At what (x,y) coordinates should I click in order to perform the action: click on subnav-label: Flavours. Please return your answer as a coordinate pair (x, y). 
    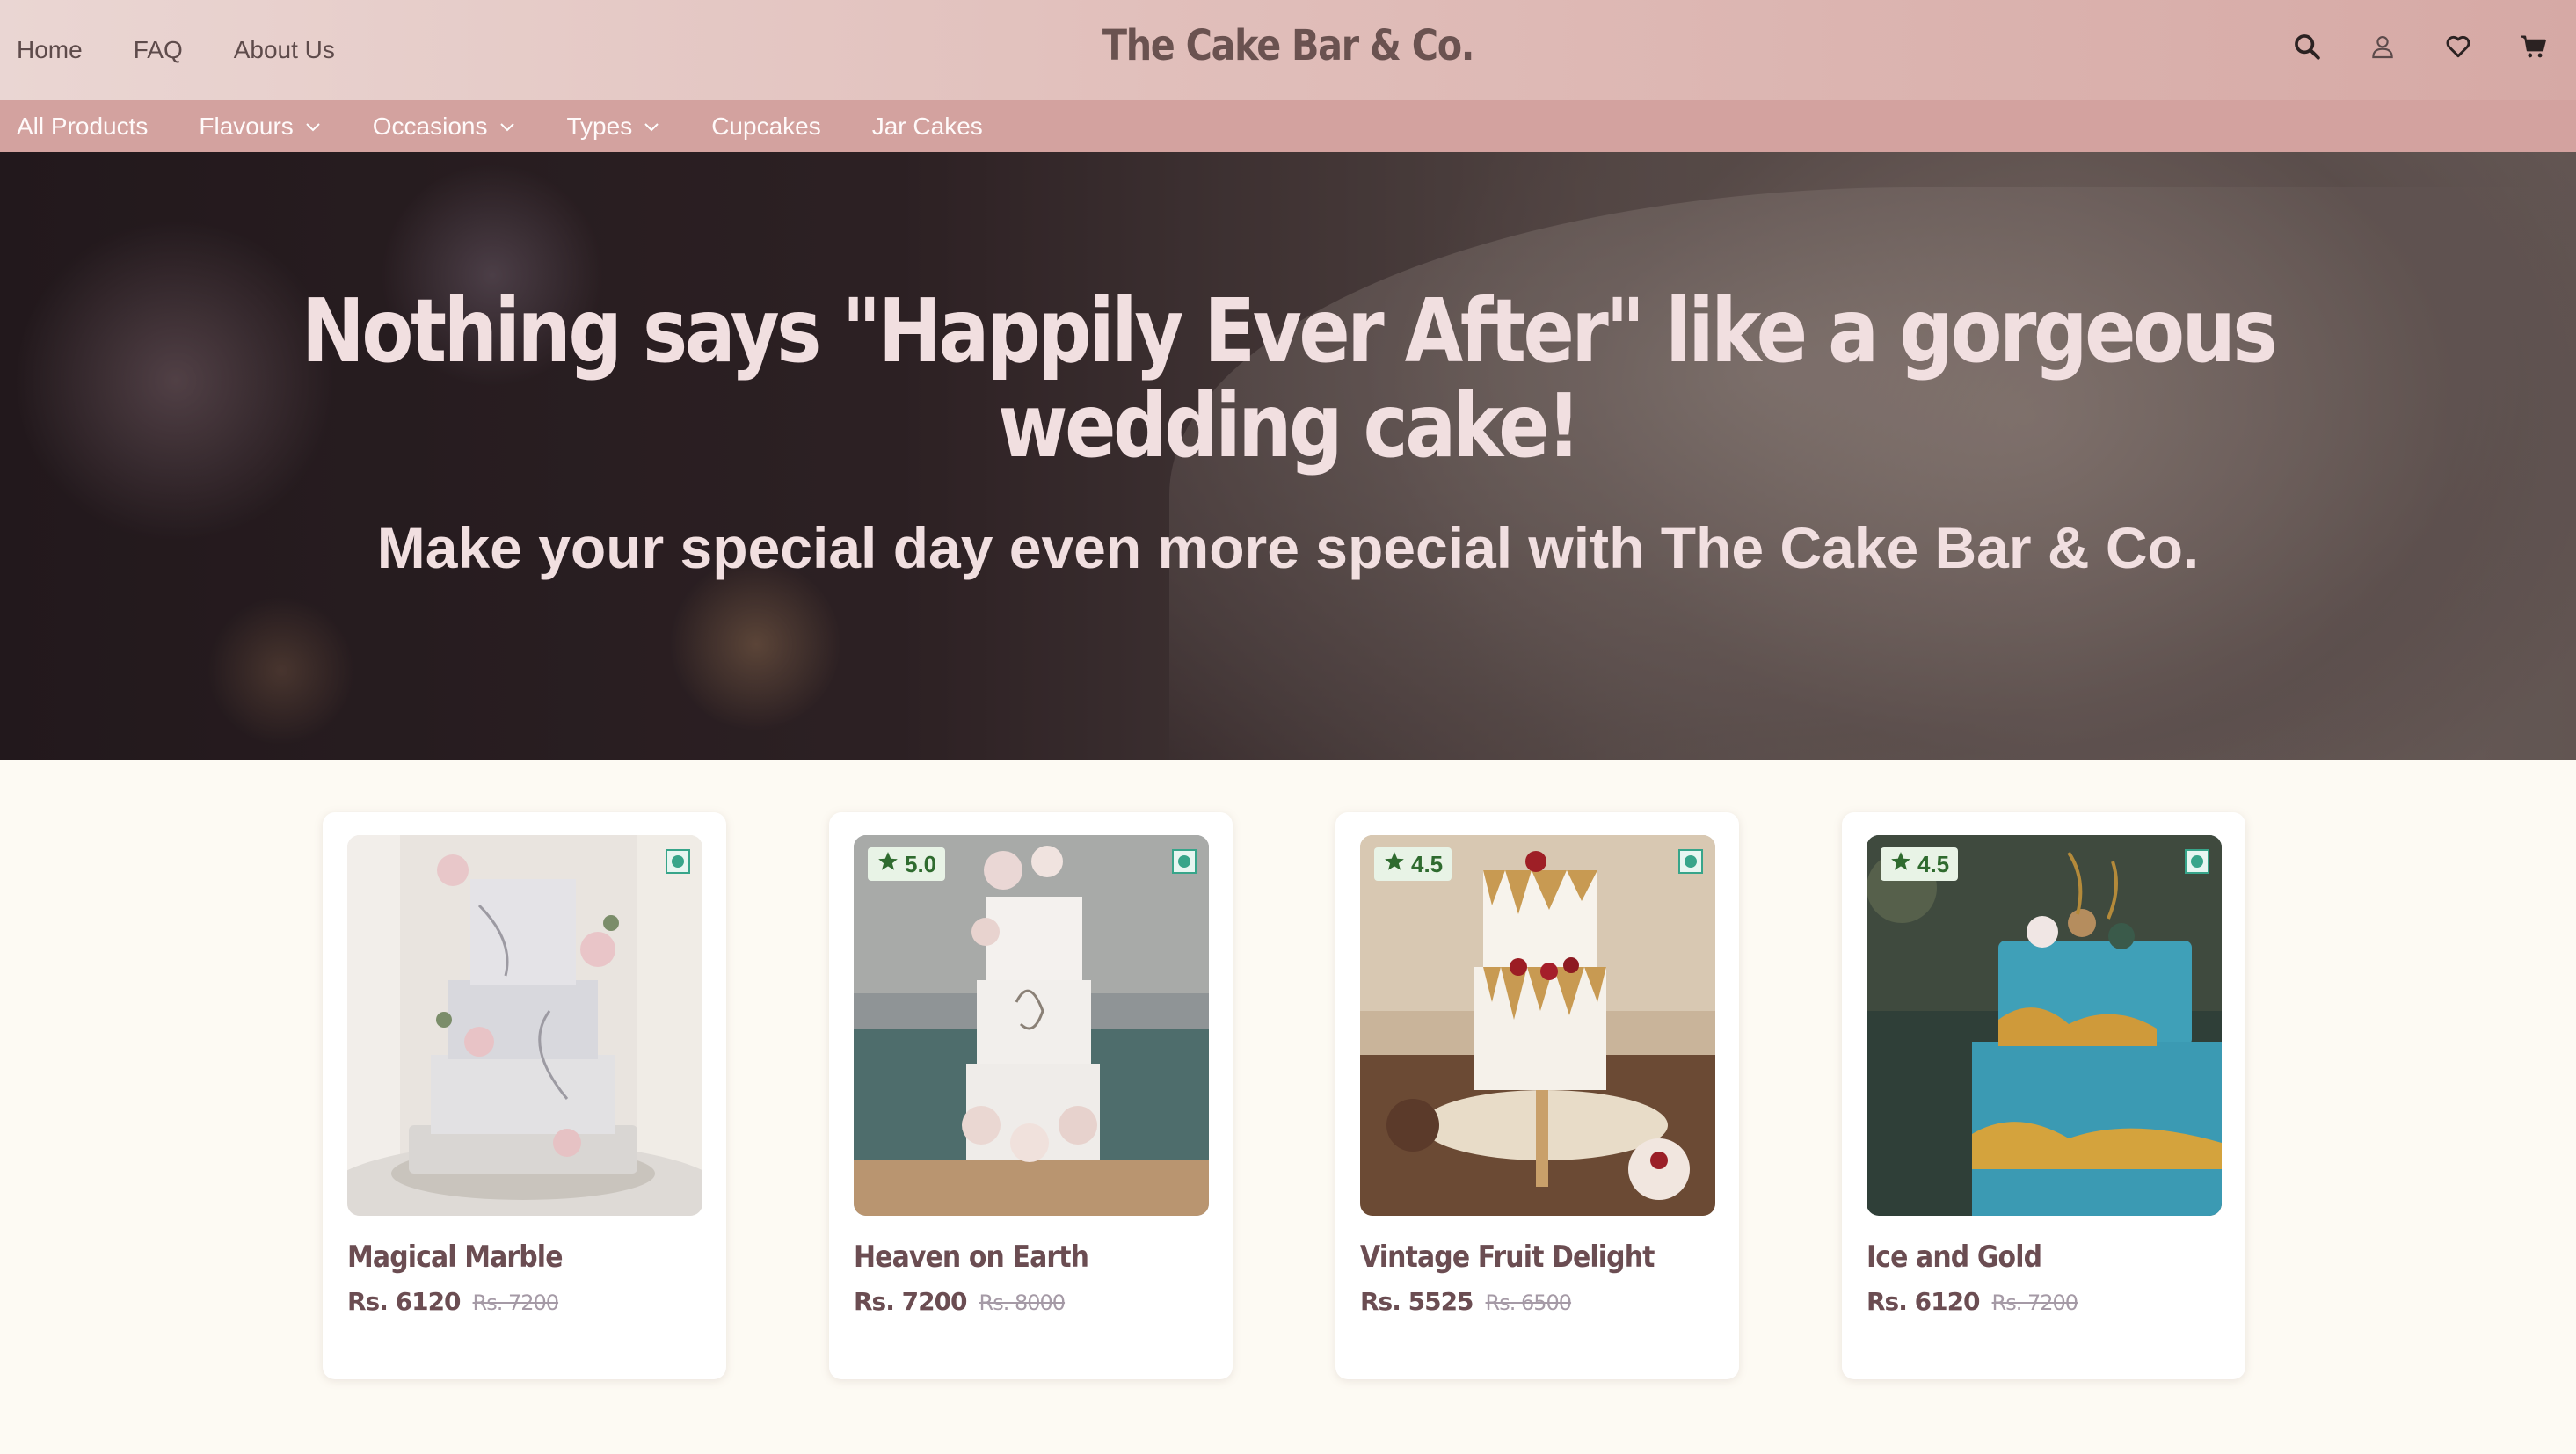
    Looking at the image, I should click on (246, 126).